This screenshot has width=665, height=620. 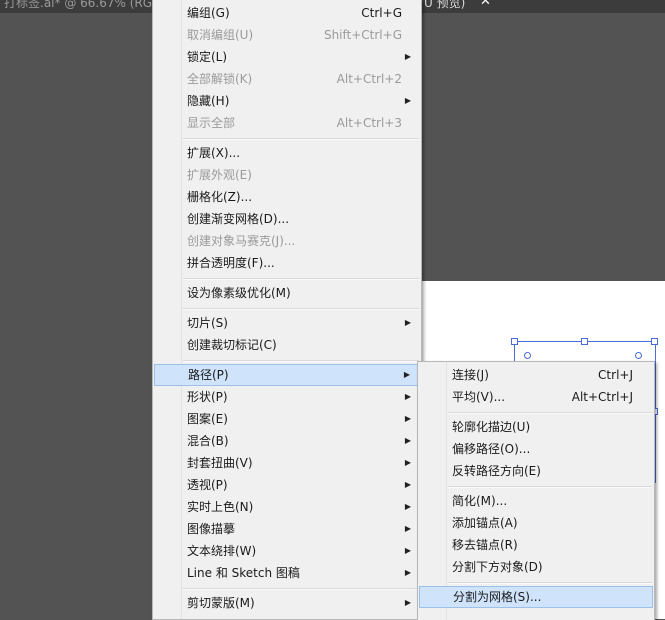 What do you see at coordinates (287, 175) in the screenshot?
I see `menu-item-expand-appearance: 扩展外观(E)` at bounding box center [287, 175].